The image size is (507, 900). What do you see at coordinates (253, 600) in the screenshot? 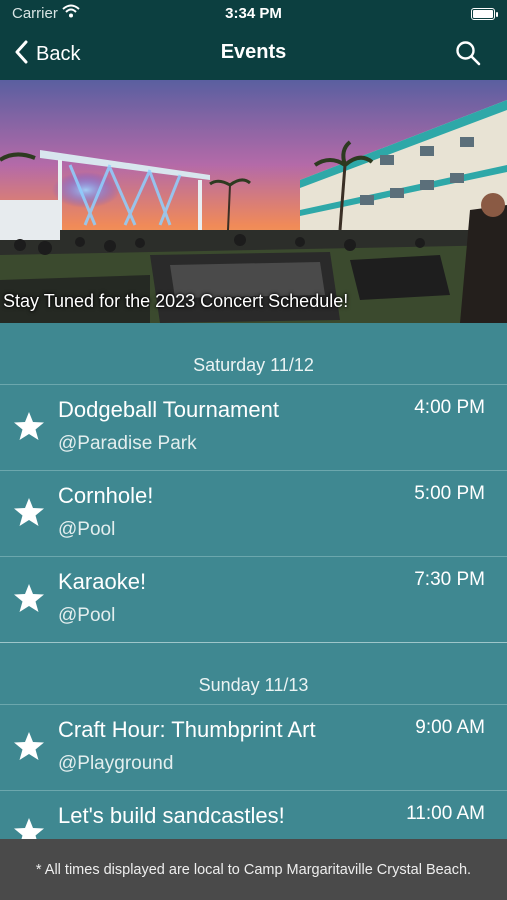
I see `list-item-karaoke: Karaoke! @Pool 7:30 PM` at bounding box center [253, 600].